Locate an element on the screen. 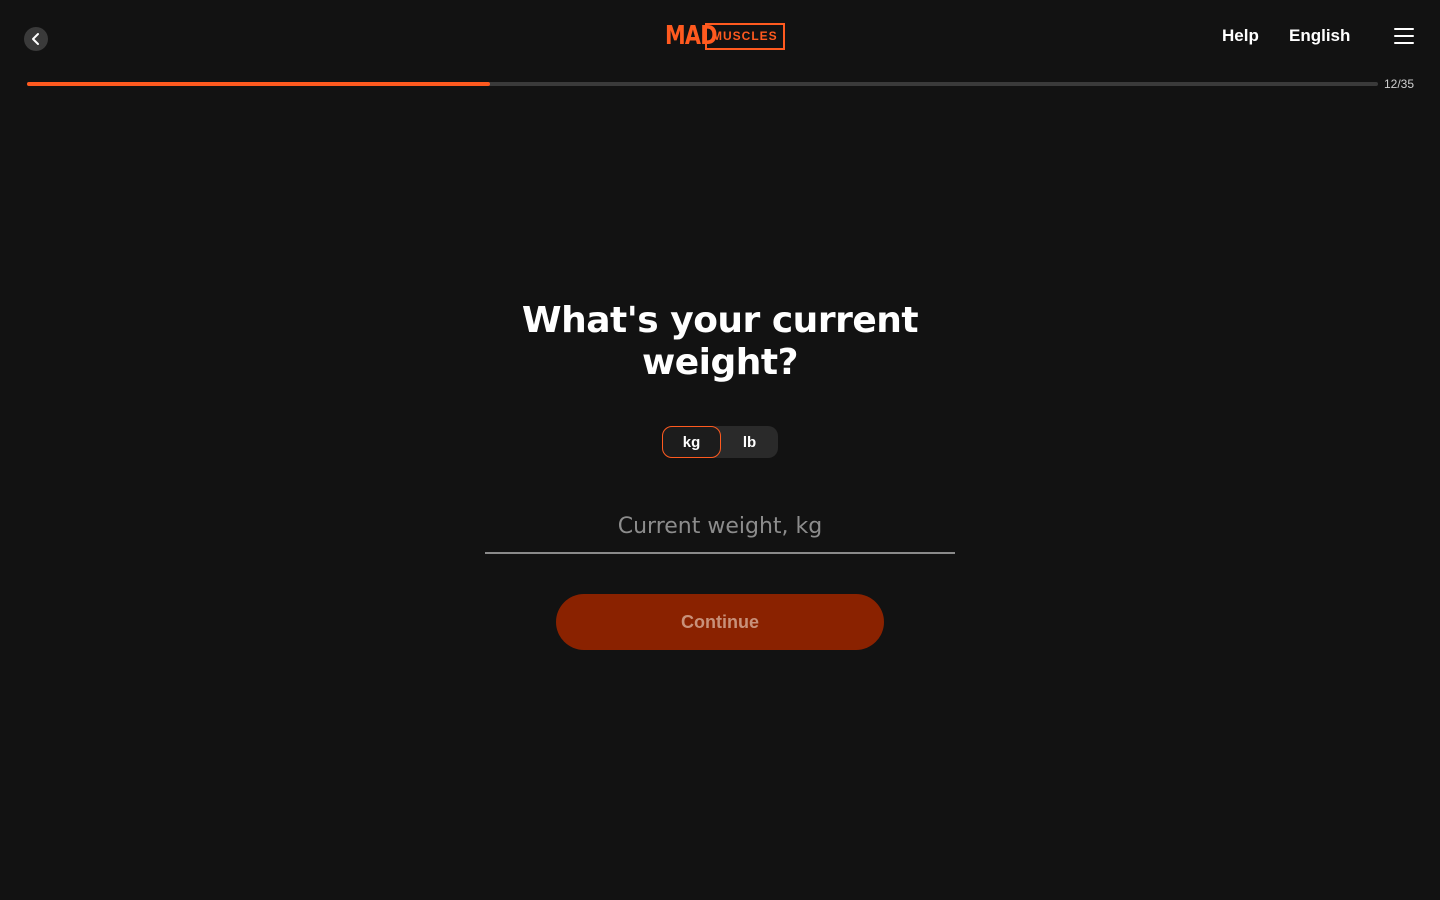 Image resolution: width=1440 pixels, height=900 pixels. question-title: What's your current weight? is located at coordinates (720, 341).